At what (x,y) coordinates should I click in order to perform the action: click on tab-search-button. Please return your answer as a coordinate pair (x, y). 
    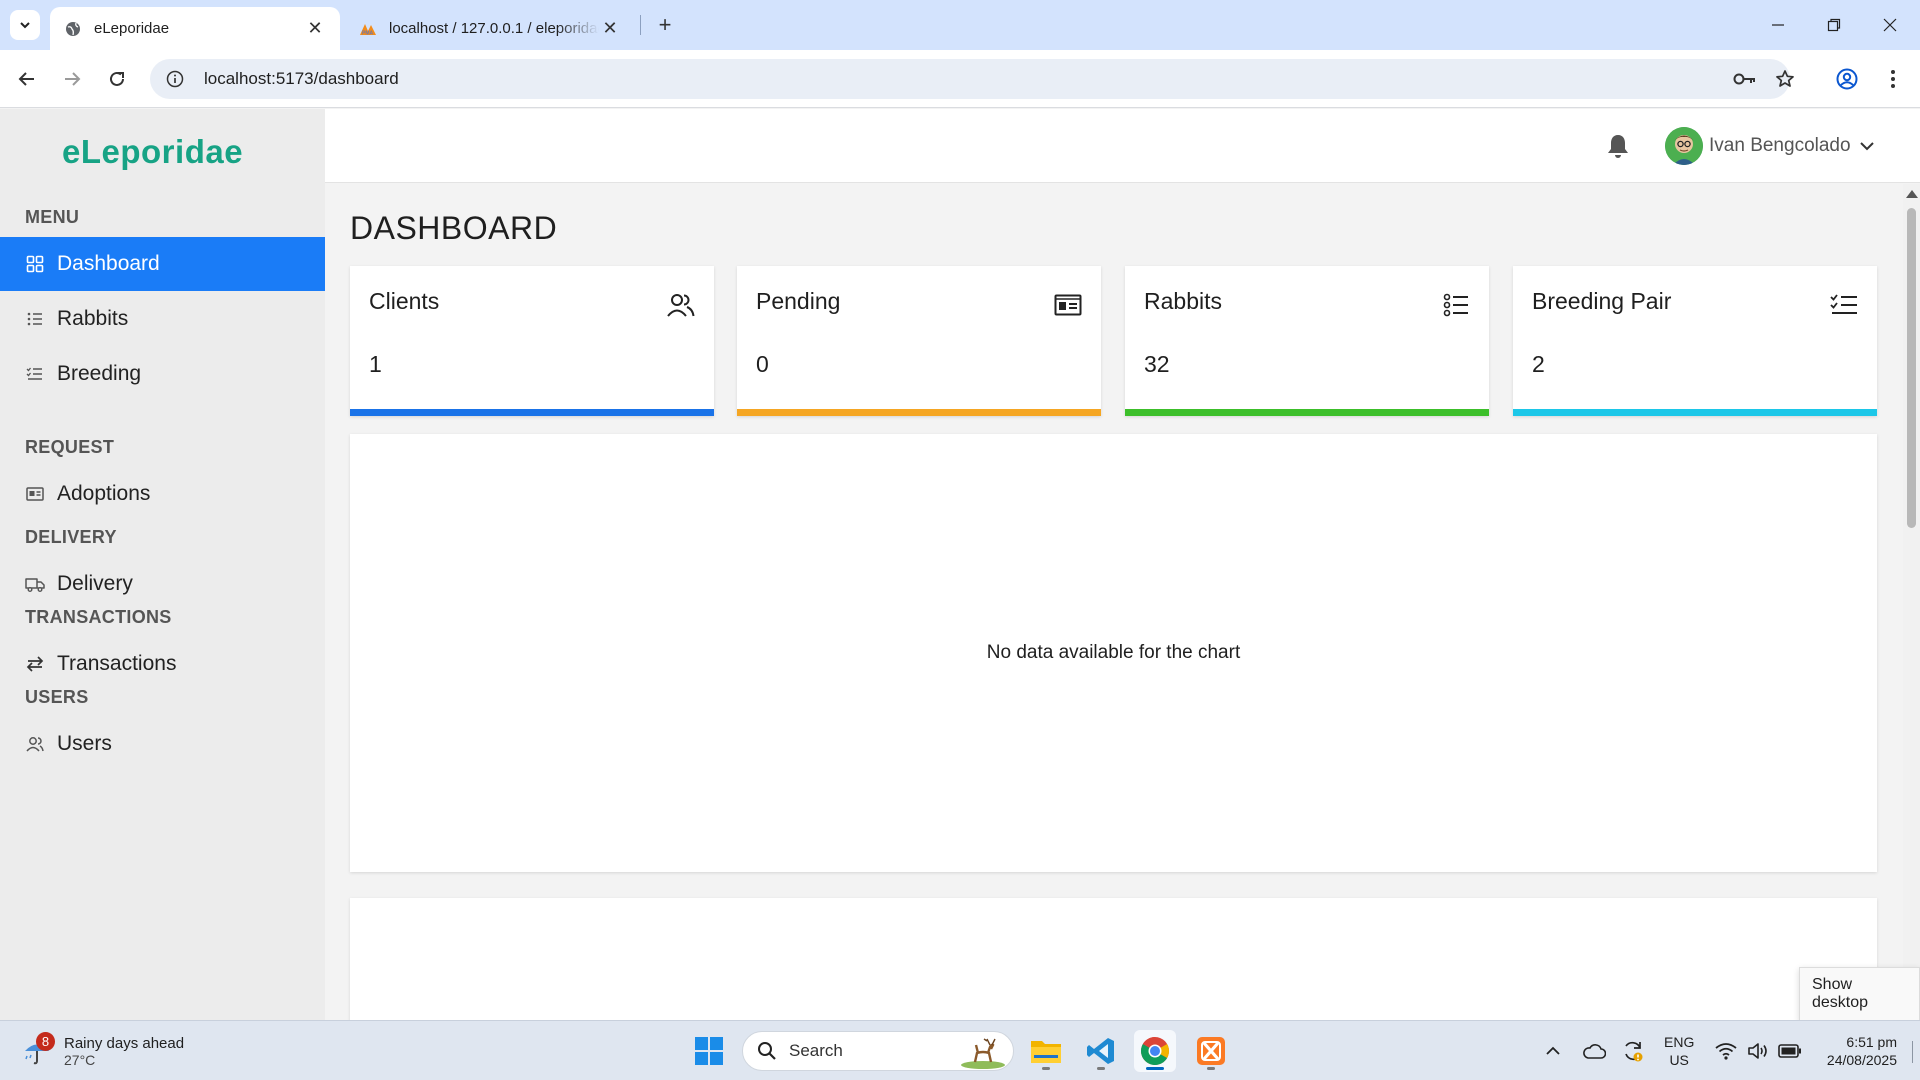
    Looking at the image, I should click on (25, 25).